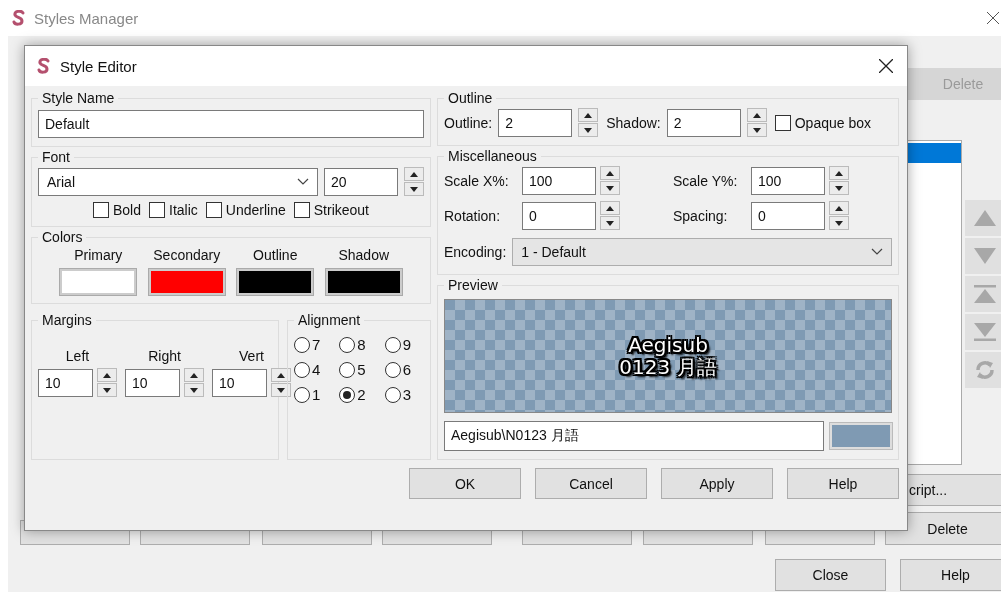  Describe the element at coordinates (701, 215) in the screenshot. I see `field-label: Spacing:` at that location.